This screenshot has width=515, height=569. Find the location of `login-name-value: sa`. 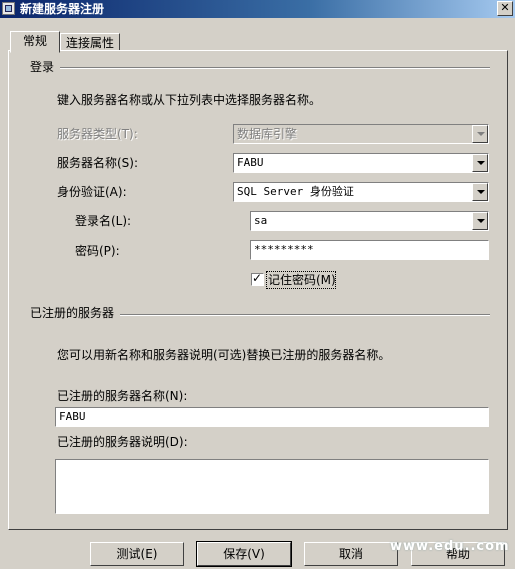

login-name-value: sa is located at coordinates (261, 220).